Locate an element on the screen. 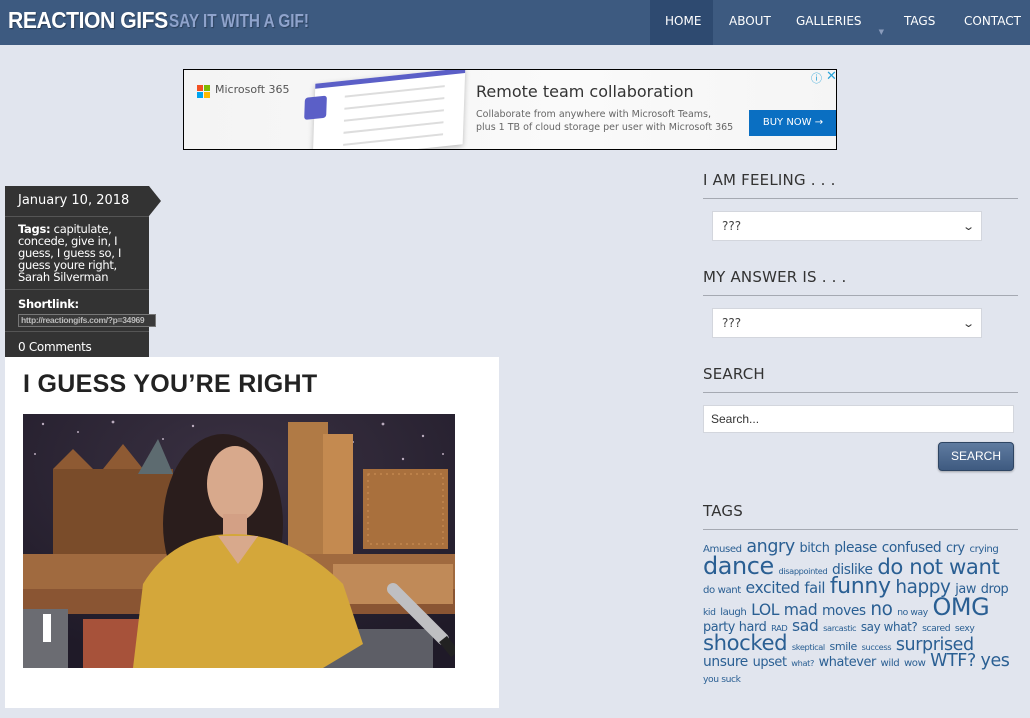  tag-link: disappointed is located at coordinates (803, 571).